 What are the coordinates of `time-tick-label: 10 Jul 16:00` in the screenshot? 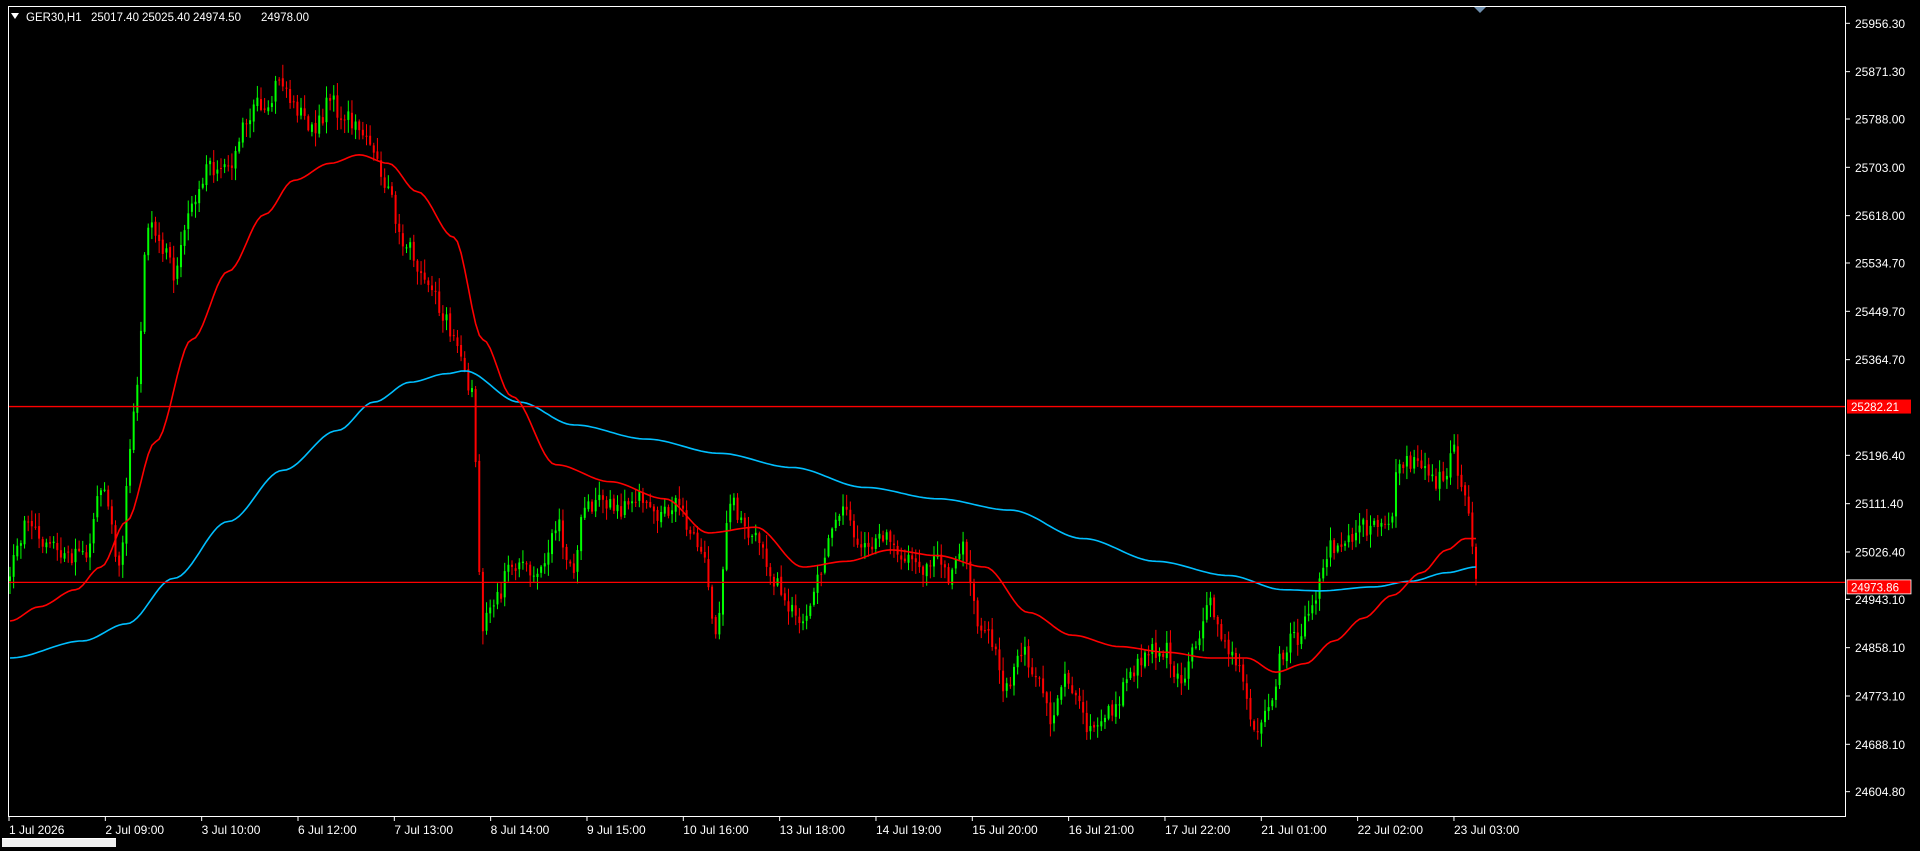 It's located at (716, 830).